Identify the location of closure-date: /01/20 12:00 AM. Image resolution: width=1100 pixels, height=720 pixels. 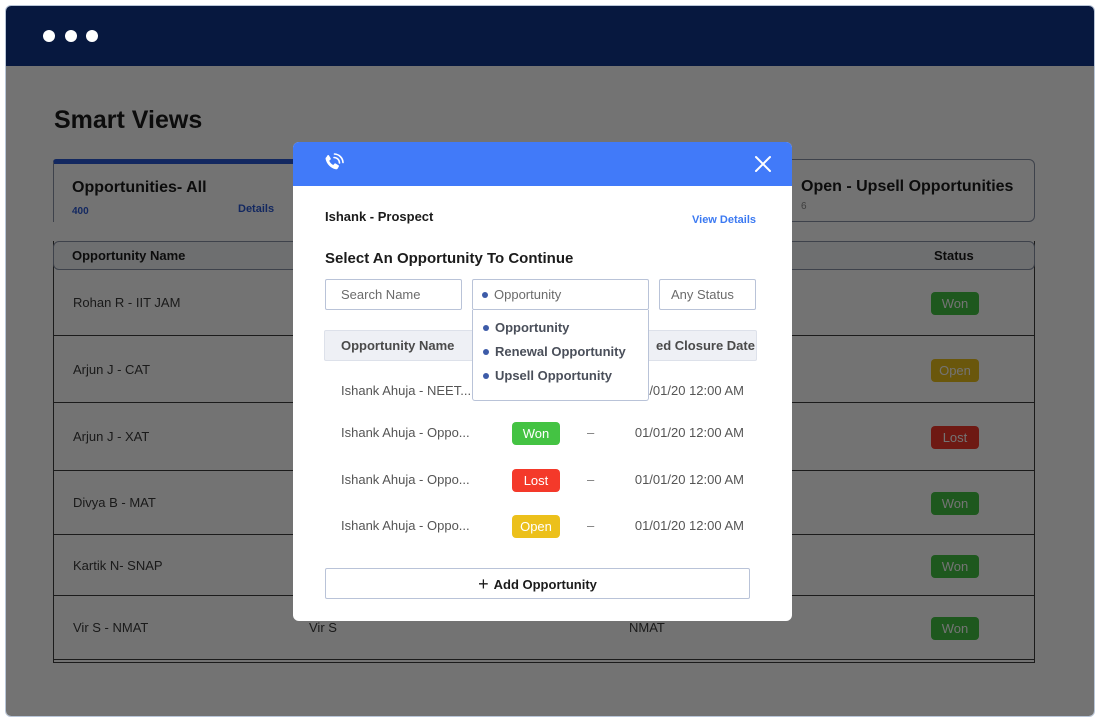
(696, 390).